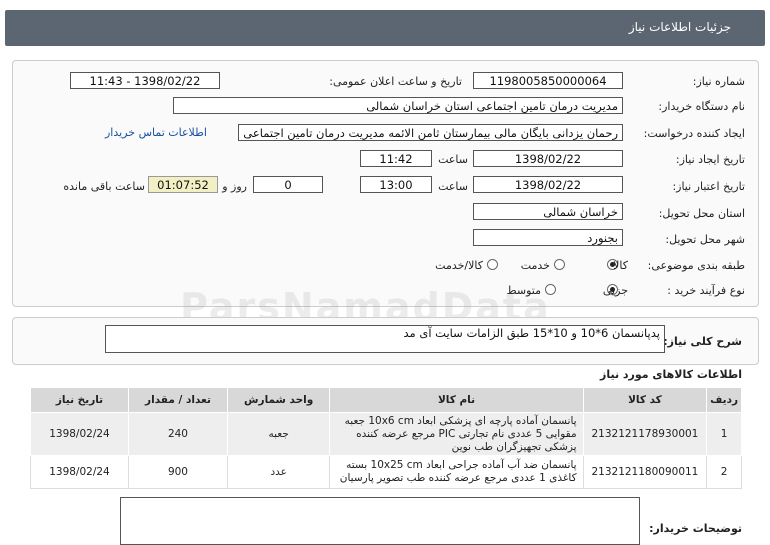 The height and width of the screenshot is (545, 770). Describe the element at coordinates (453, 159) in the screenshot. I see `created-time-label: ساعت` at that location.